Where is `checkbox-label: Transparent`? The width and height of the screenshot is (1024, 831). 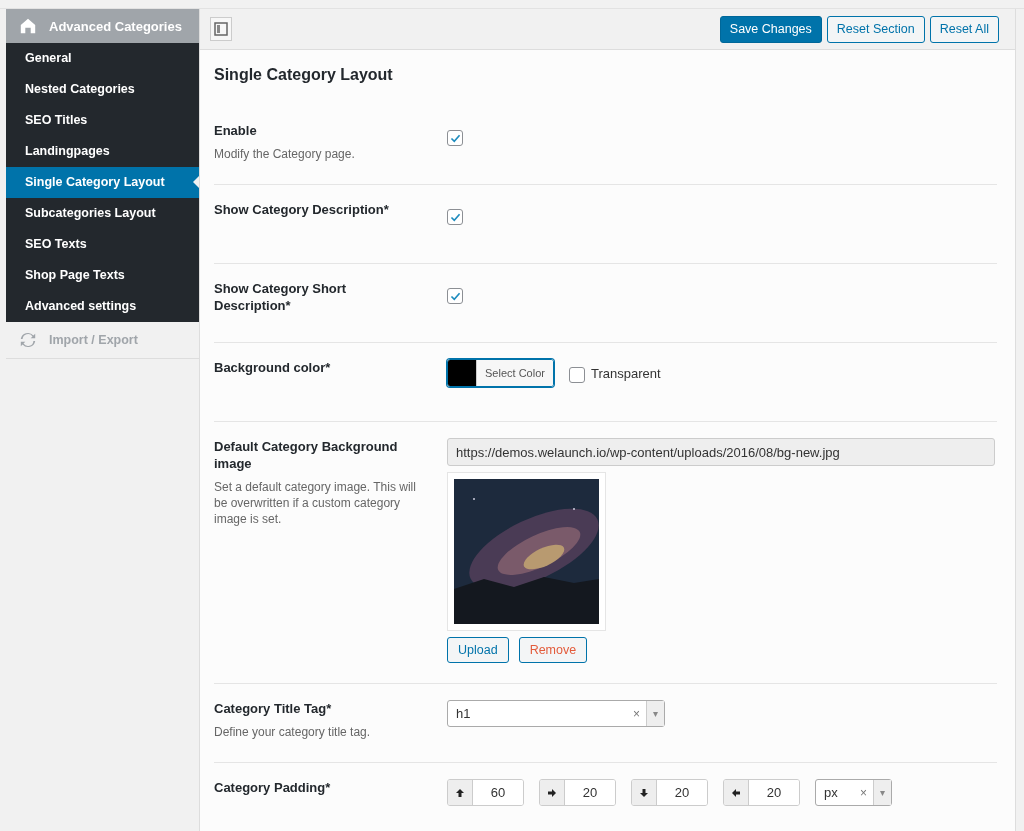 checkbox-label: Transparent is located at coordinates (625, 373).